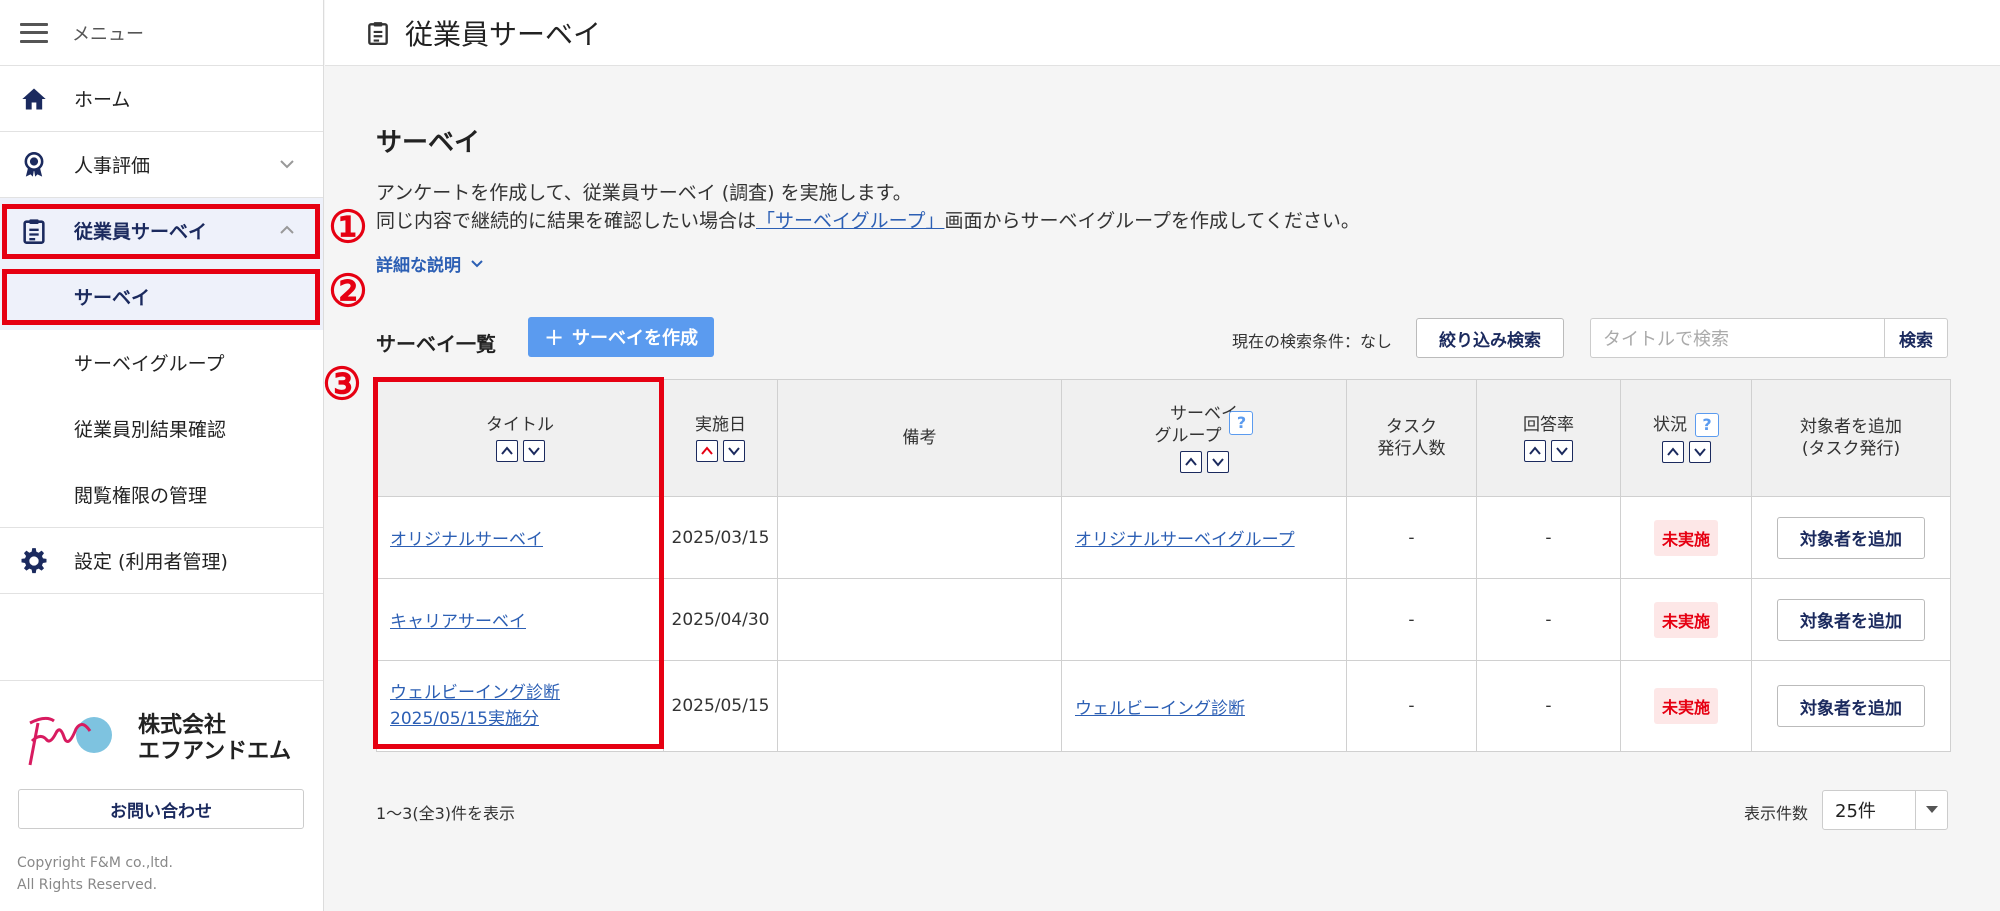 The image size is (2000, 911). What do you see at coordinates (720, 425) in the screenshot?
I see `column-header-label: 実施日` at bounding box center [720, 425].